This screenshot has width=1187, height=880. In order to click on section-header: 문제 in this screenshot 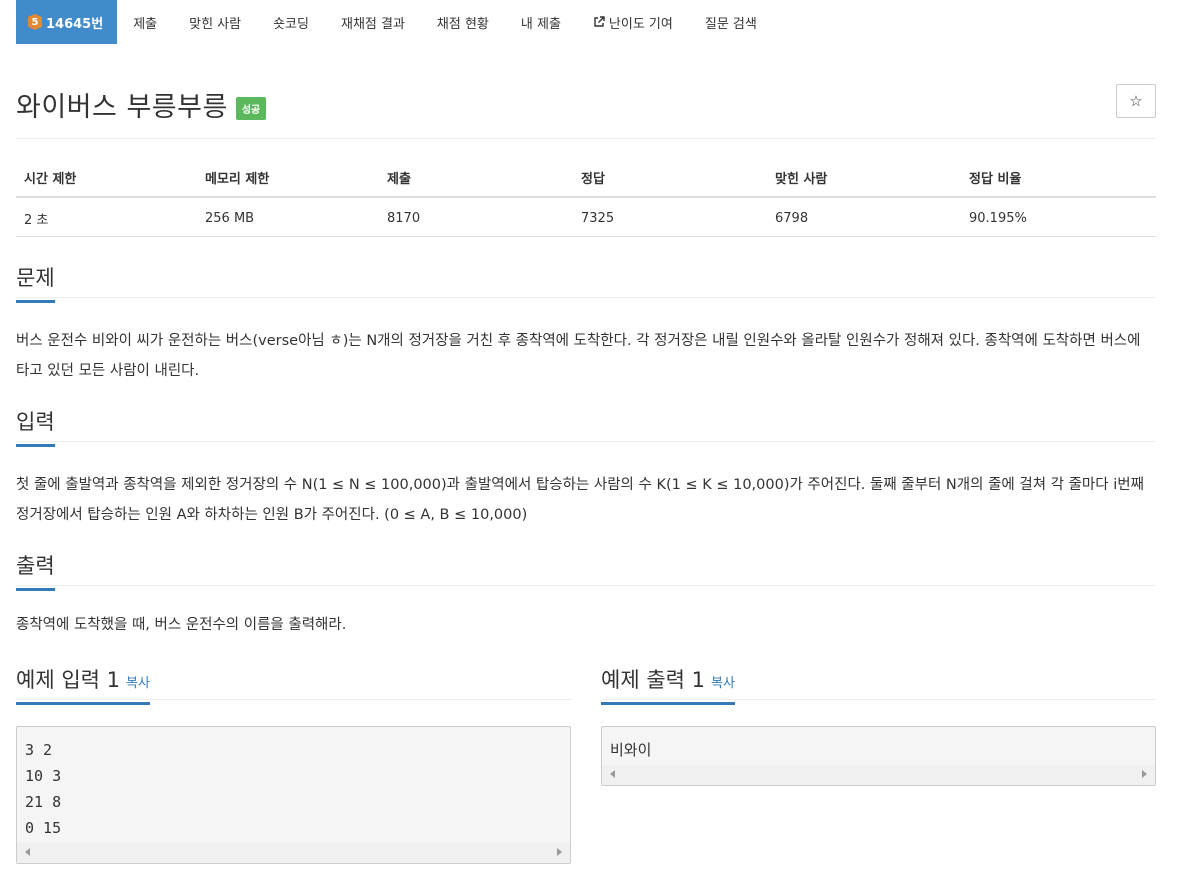, I will do `click(586, 282)`.